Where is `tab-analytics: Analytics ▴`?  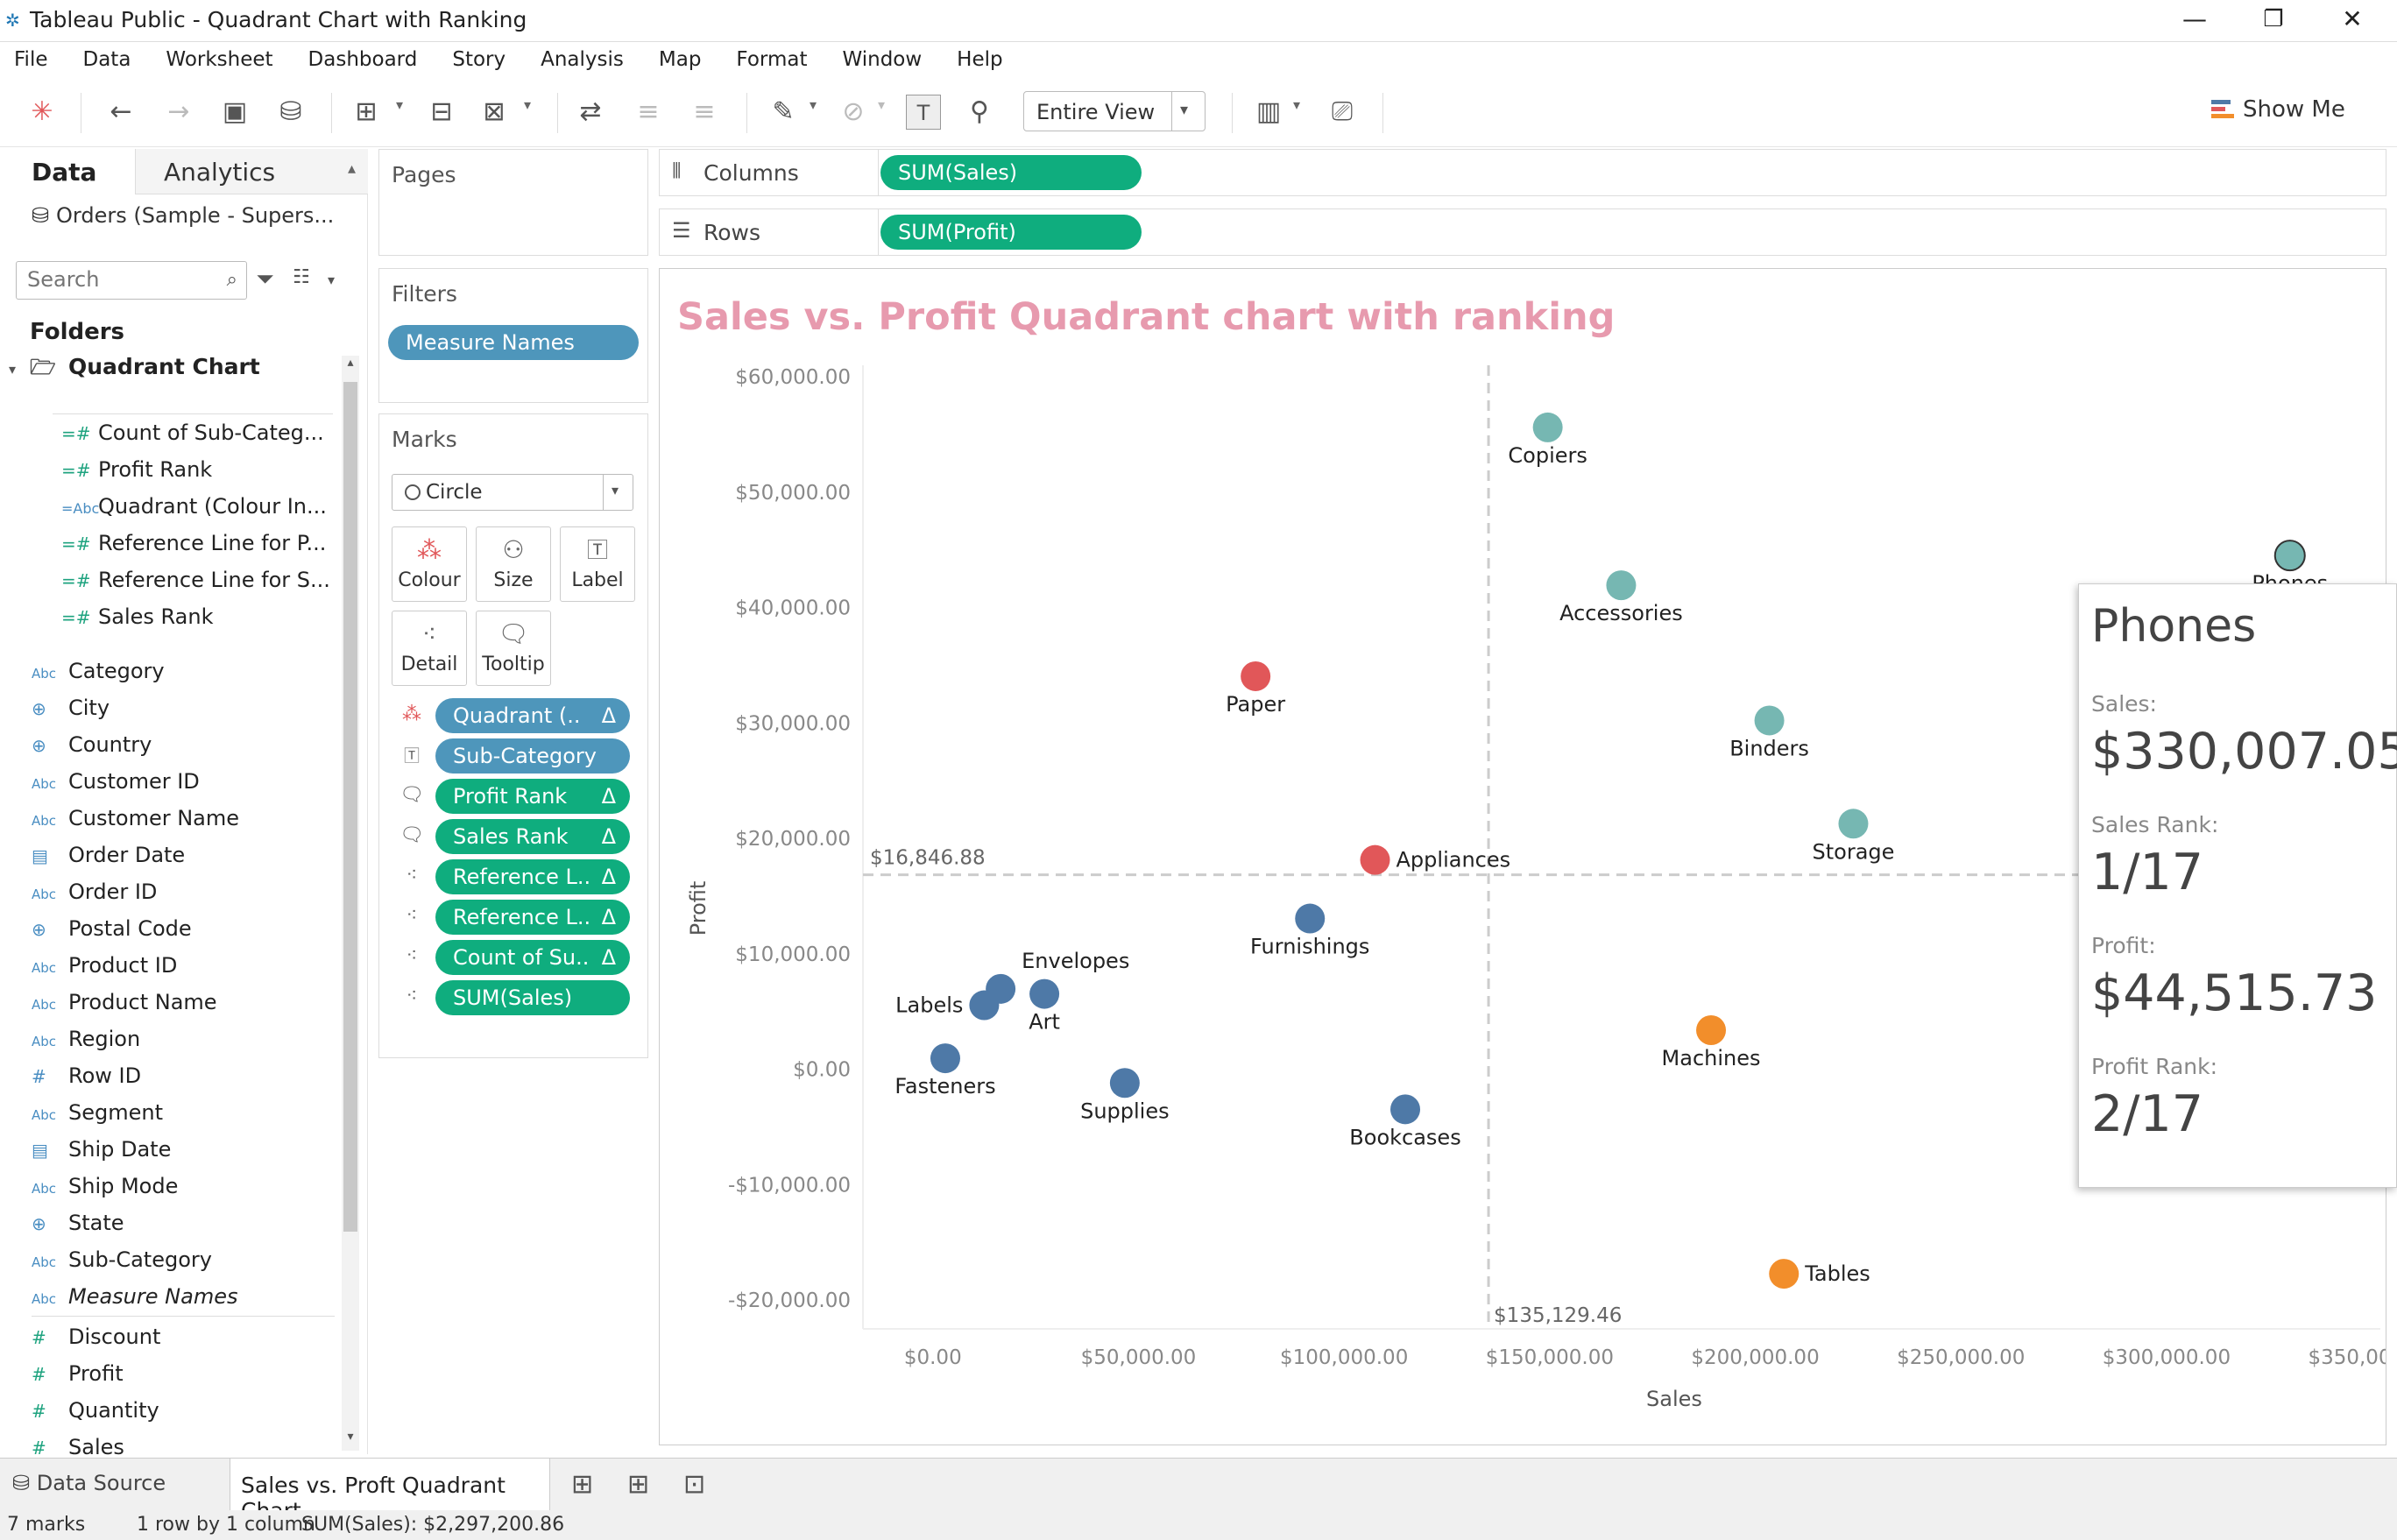
tab-analytics: Analytics ▴ is located at coordinates (252, 171).